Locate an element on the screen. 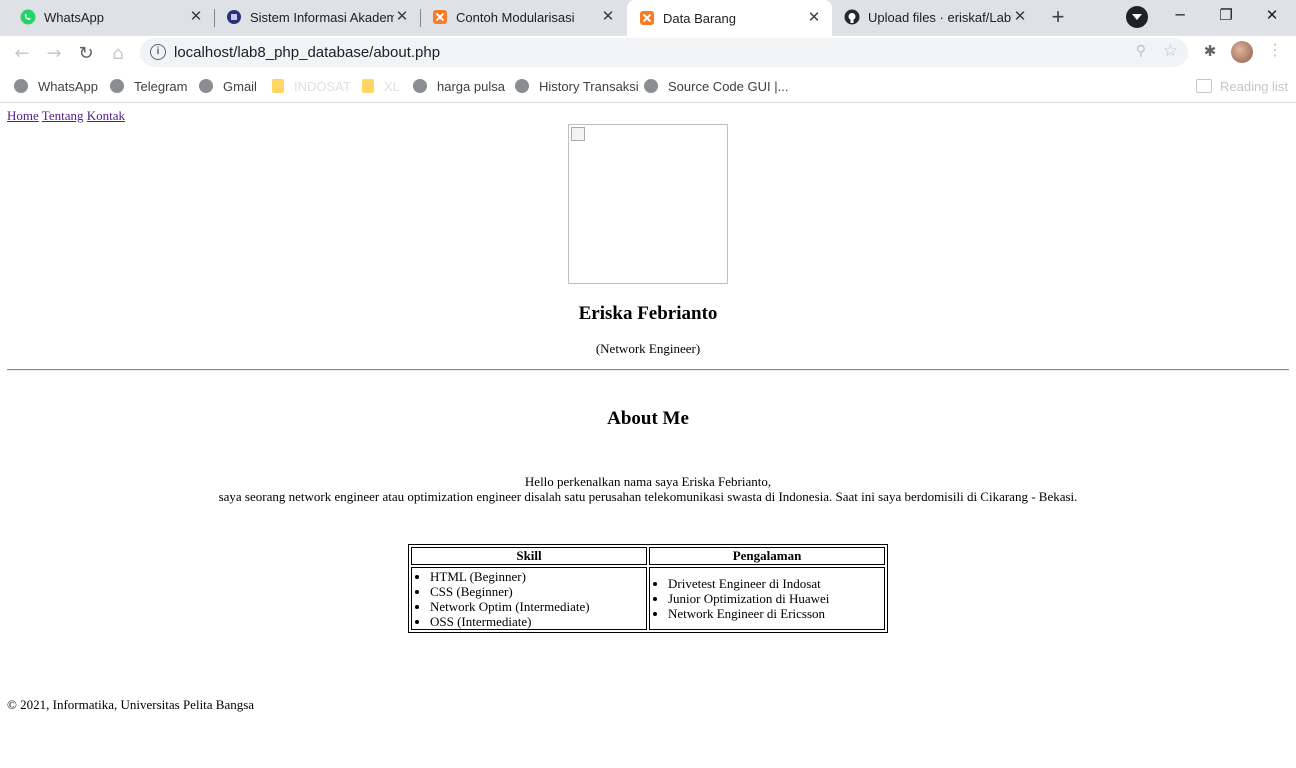  divider is located at coordinates (648, 370).